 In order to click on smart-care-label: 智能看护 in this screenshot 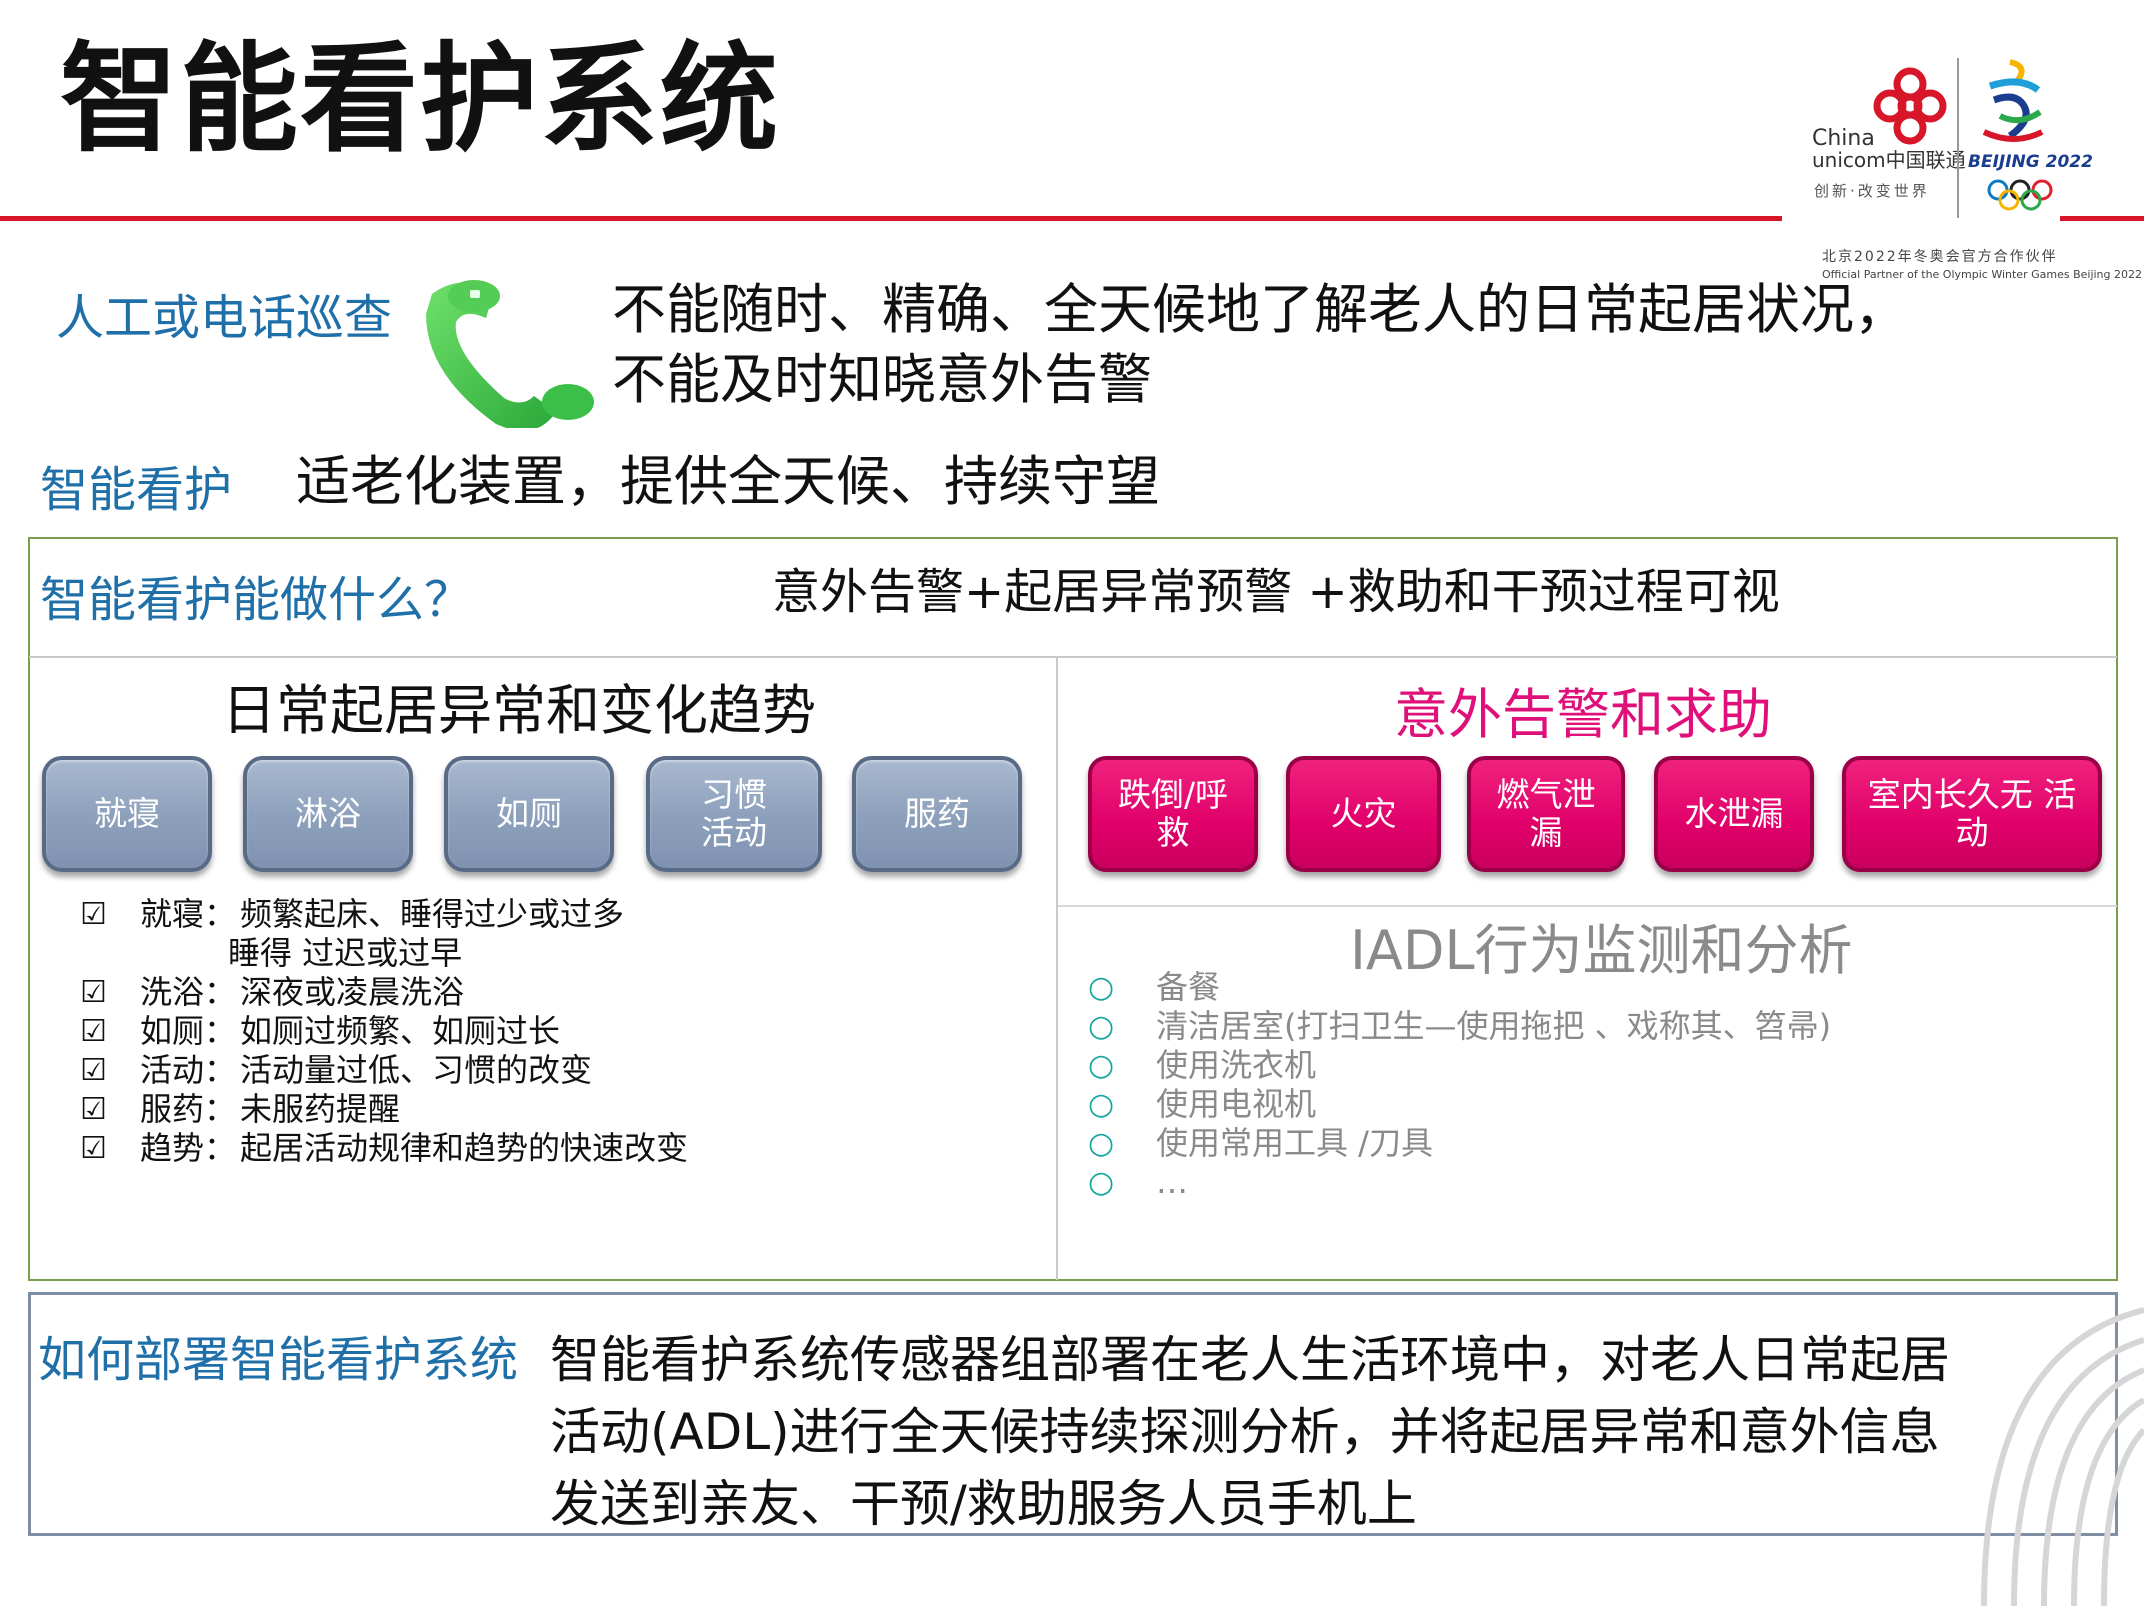, I will do `click(136, 490)`.